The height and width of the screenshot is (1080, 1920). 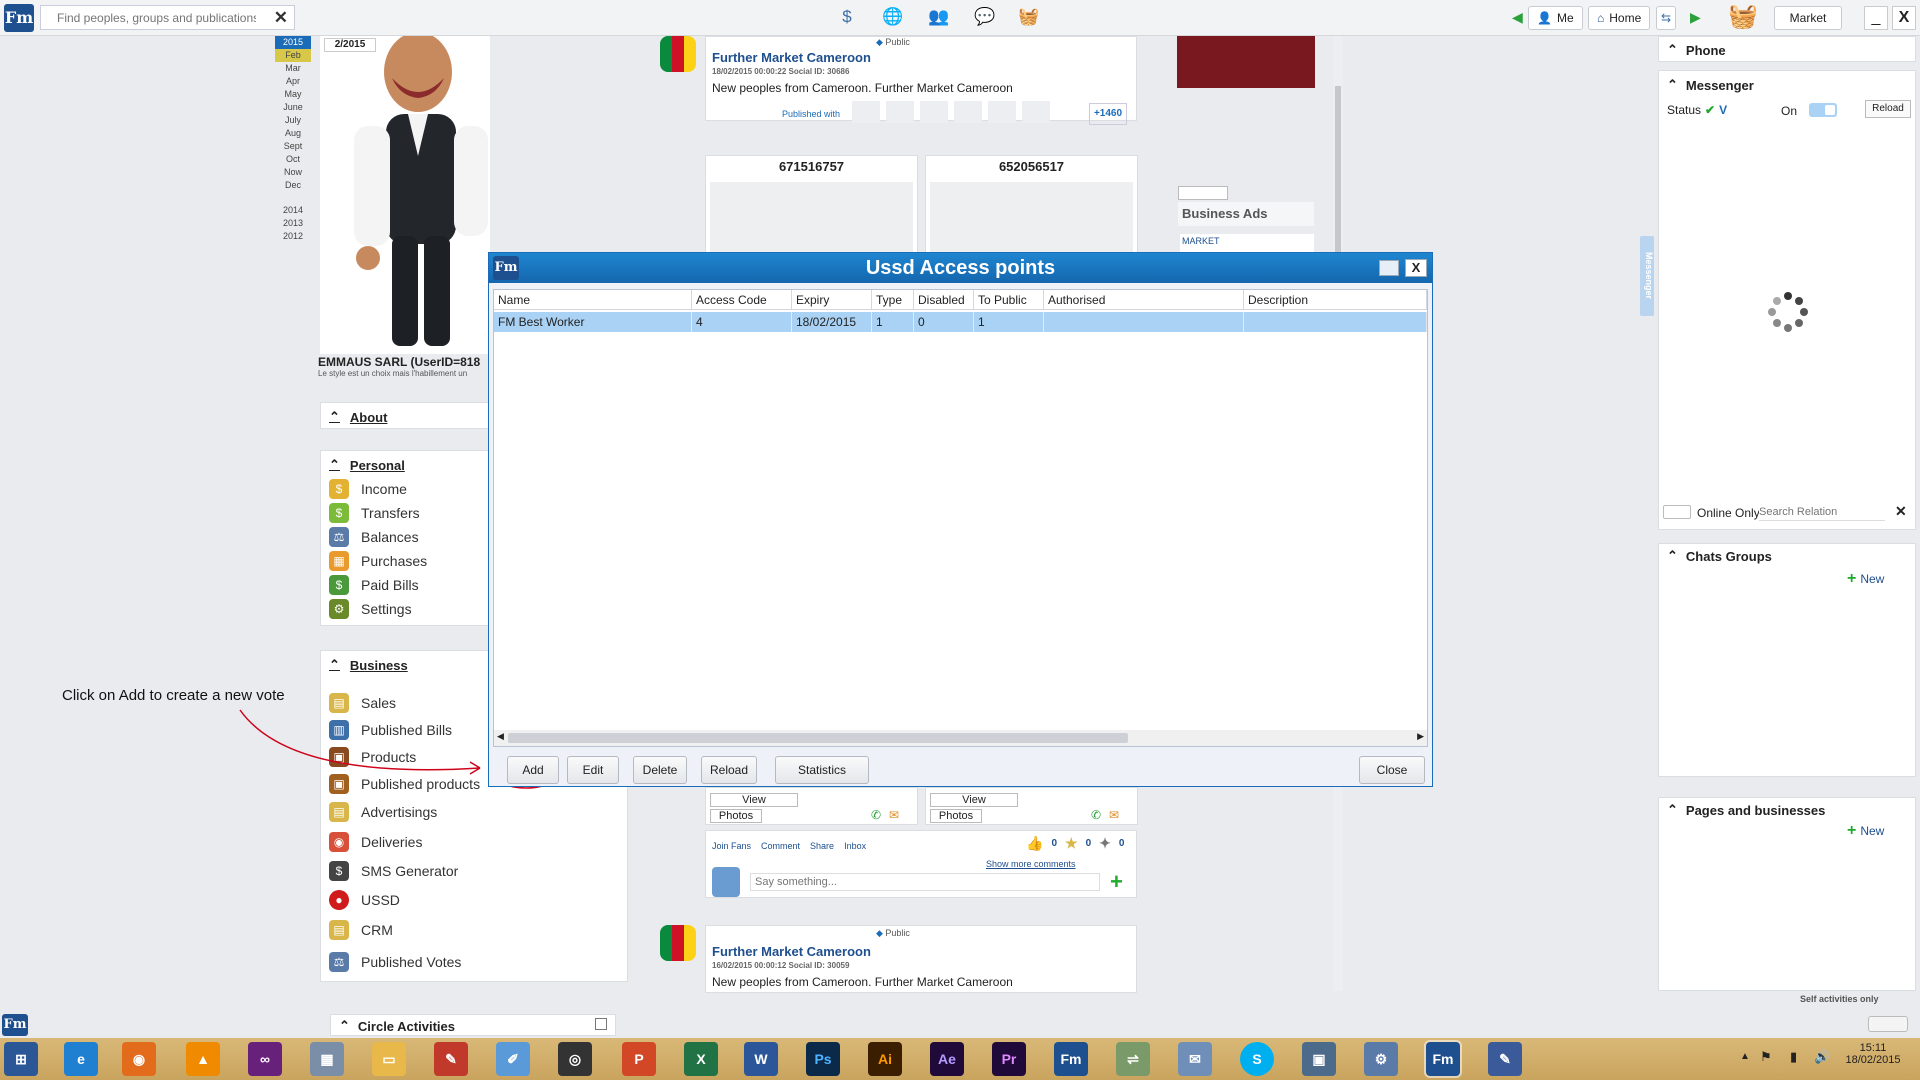 I want to click on me-button: 👤 Me, so click(x=1555, y=18).